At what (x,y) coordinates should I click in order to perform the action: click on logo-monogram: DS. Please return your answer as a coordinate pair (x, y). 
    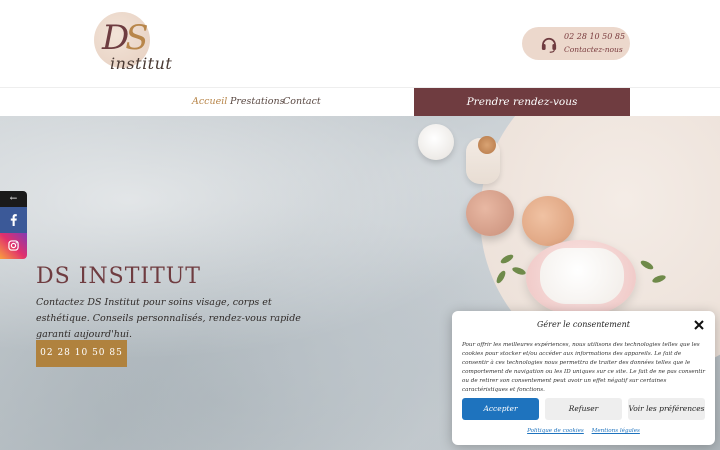
    Looking at the image, I should click on (125, 38).